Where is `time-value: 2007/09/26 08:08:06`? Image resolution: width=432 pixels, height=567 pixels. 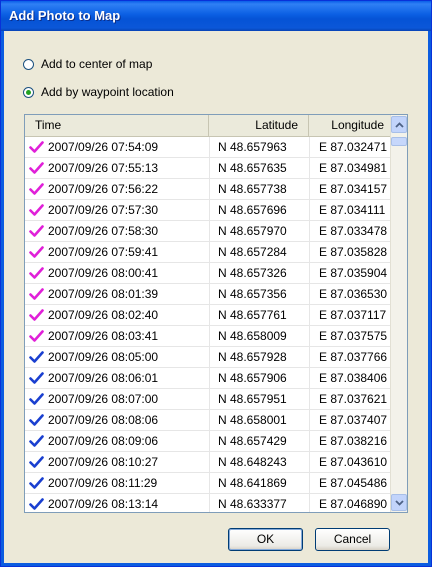
time-value: 2007/09/26 08:08:06 is located at coordinates (103, 419).